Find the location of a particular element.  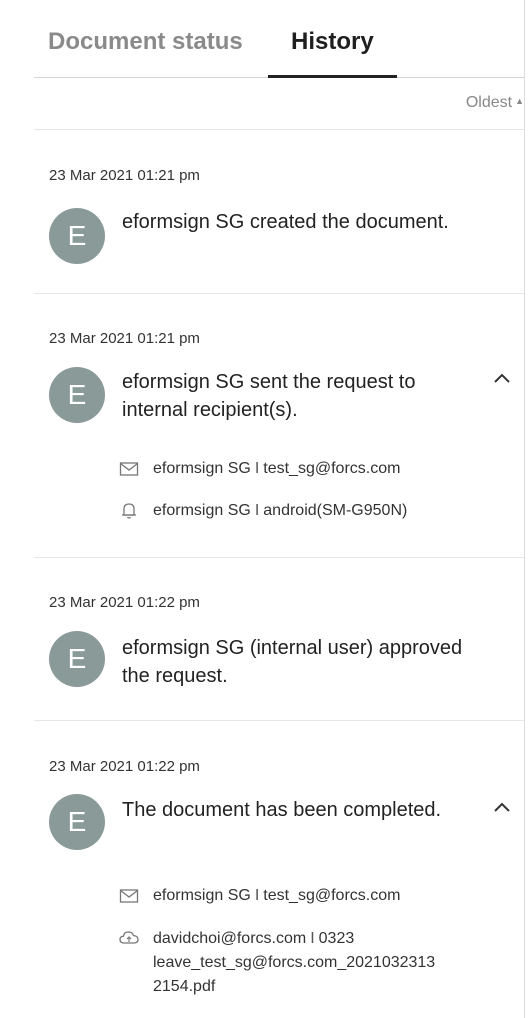

detail-value: android(SM-G950N) is located at coordinates (335, 510).